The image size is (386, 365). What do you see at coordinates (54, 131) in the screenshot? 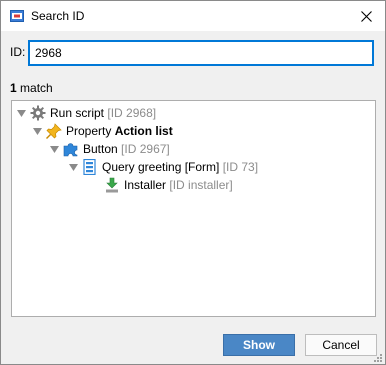
I see `pin-icon` at bounding box center [54, 131].